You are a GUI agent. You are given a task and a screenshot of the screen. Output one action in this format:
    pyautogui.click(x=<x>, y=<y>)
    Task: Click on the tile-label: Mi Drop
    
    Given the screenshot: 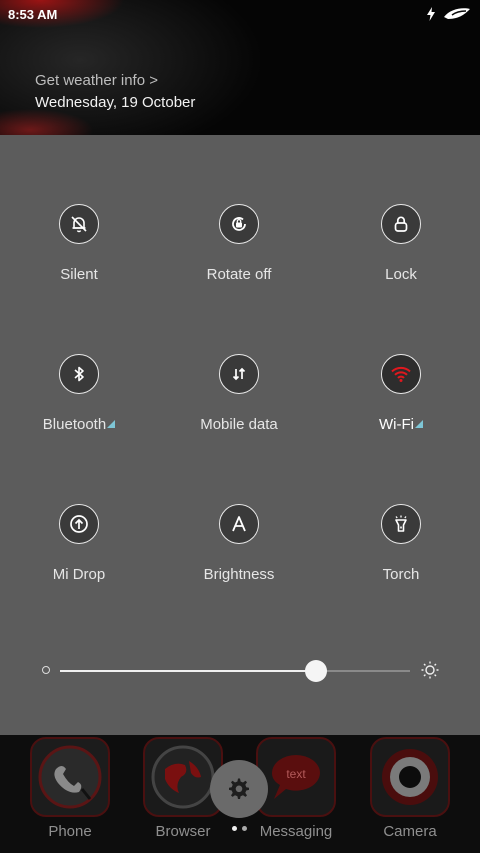 What is the action you would take?
    pyautogui.click(x=79, y=574)
    